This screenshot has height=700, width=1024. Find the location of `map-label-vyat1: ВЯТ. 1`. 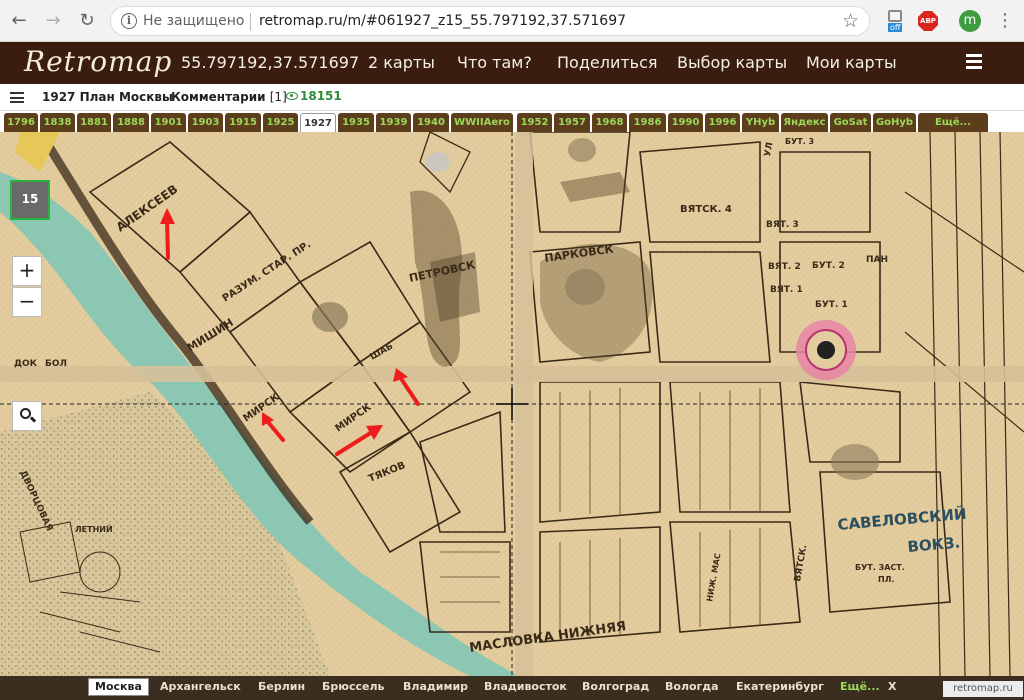

map-label-vyat1: ВЯТ. 1 is located at coordinates (786, 290).